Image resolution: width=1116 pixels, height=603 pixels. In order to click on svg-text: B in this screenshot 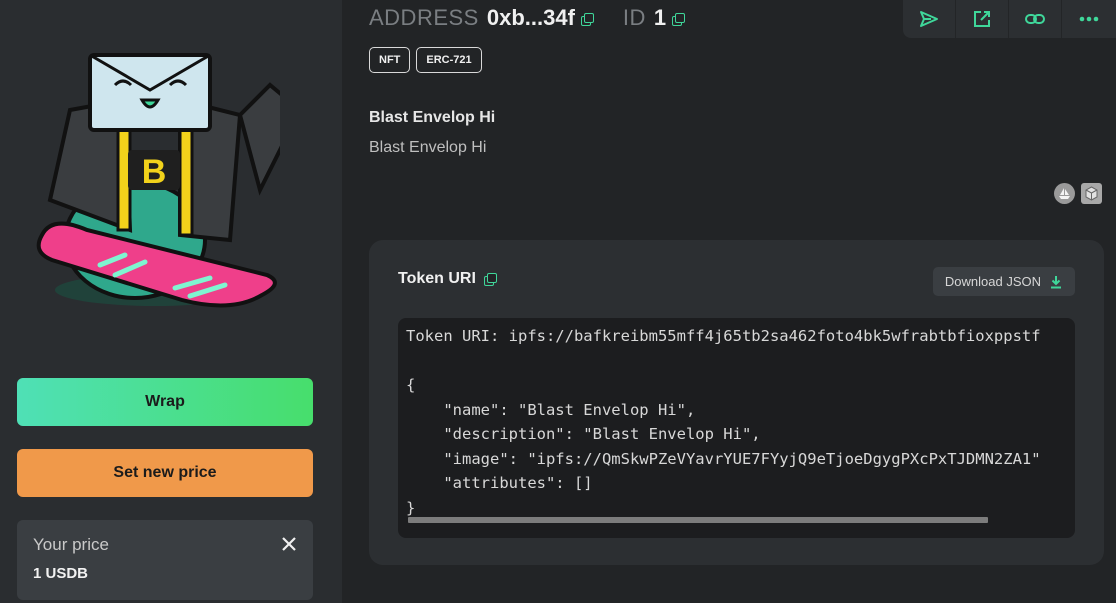, I will do `click(154, 172)`.